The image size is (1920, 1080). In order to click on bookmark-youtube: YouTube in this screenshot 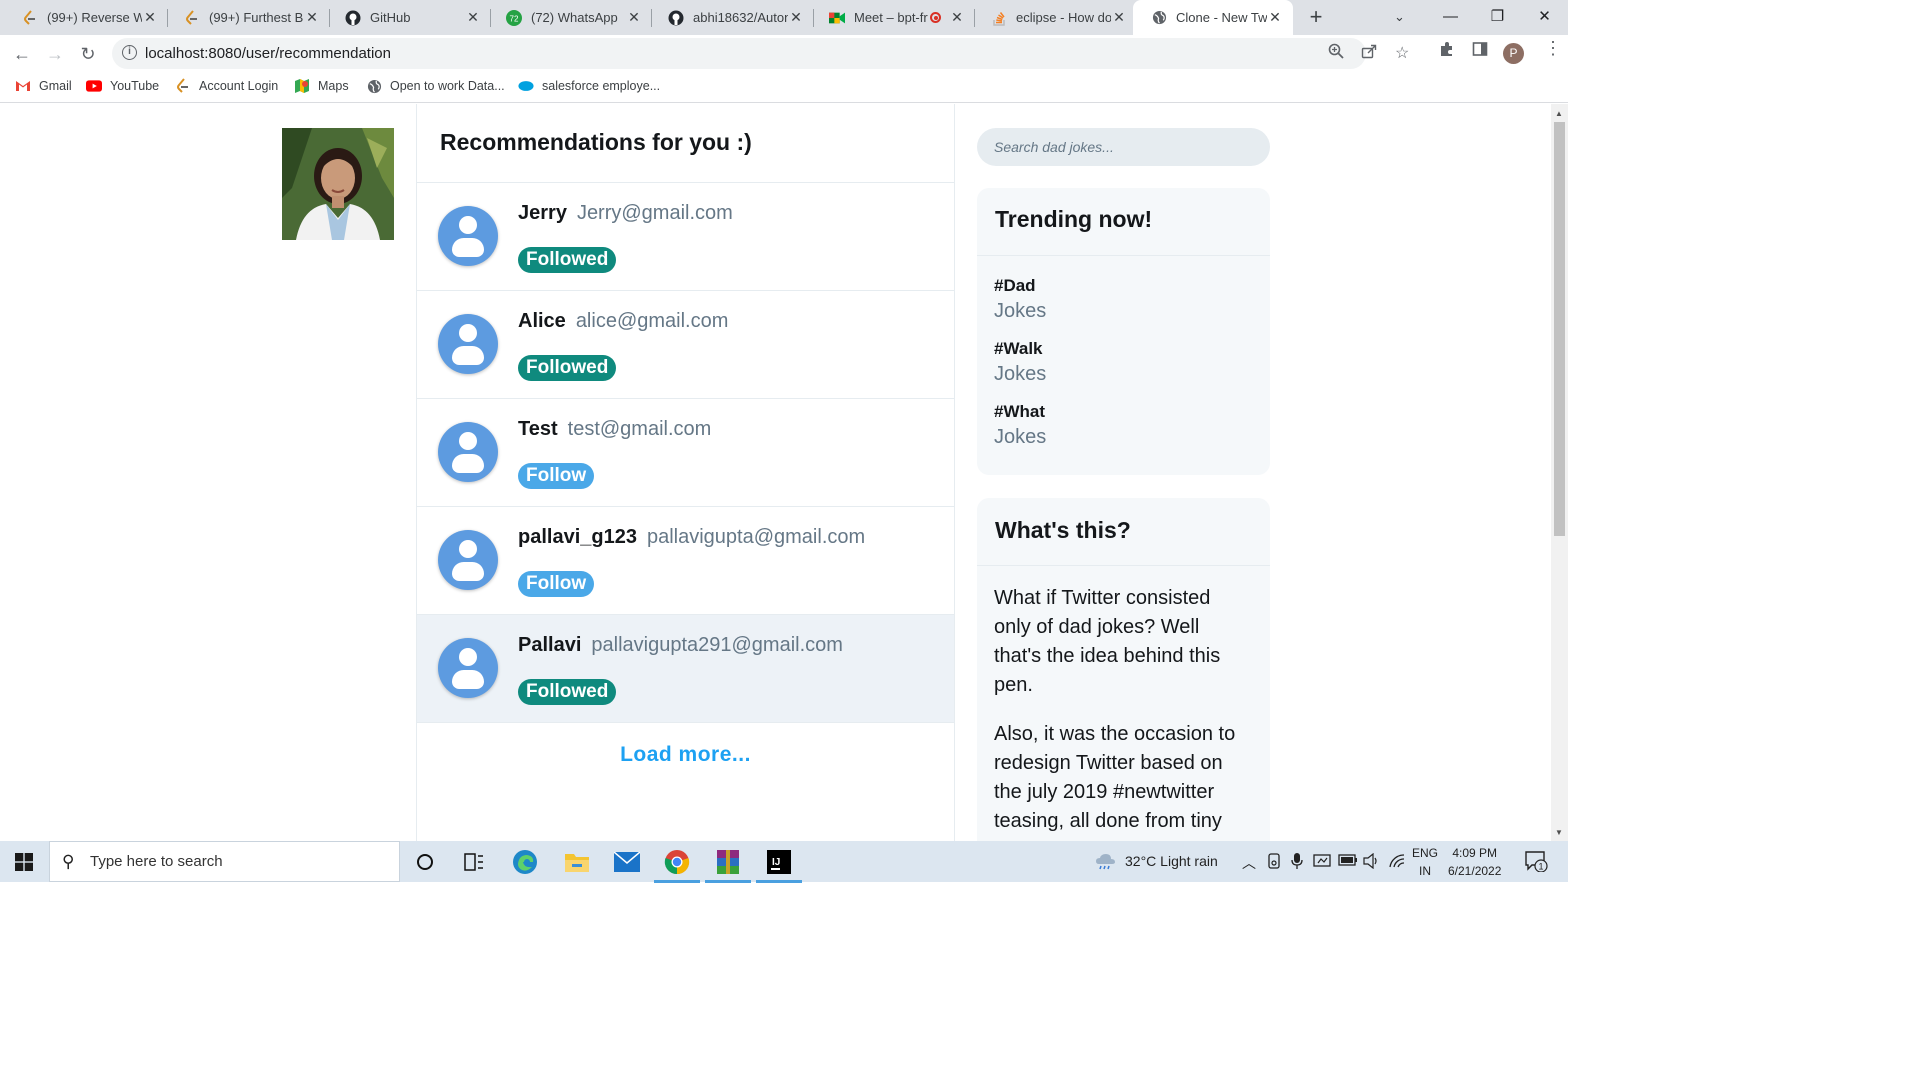, I will do `click(122, 86)`.